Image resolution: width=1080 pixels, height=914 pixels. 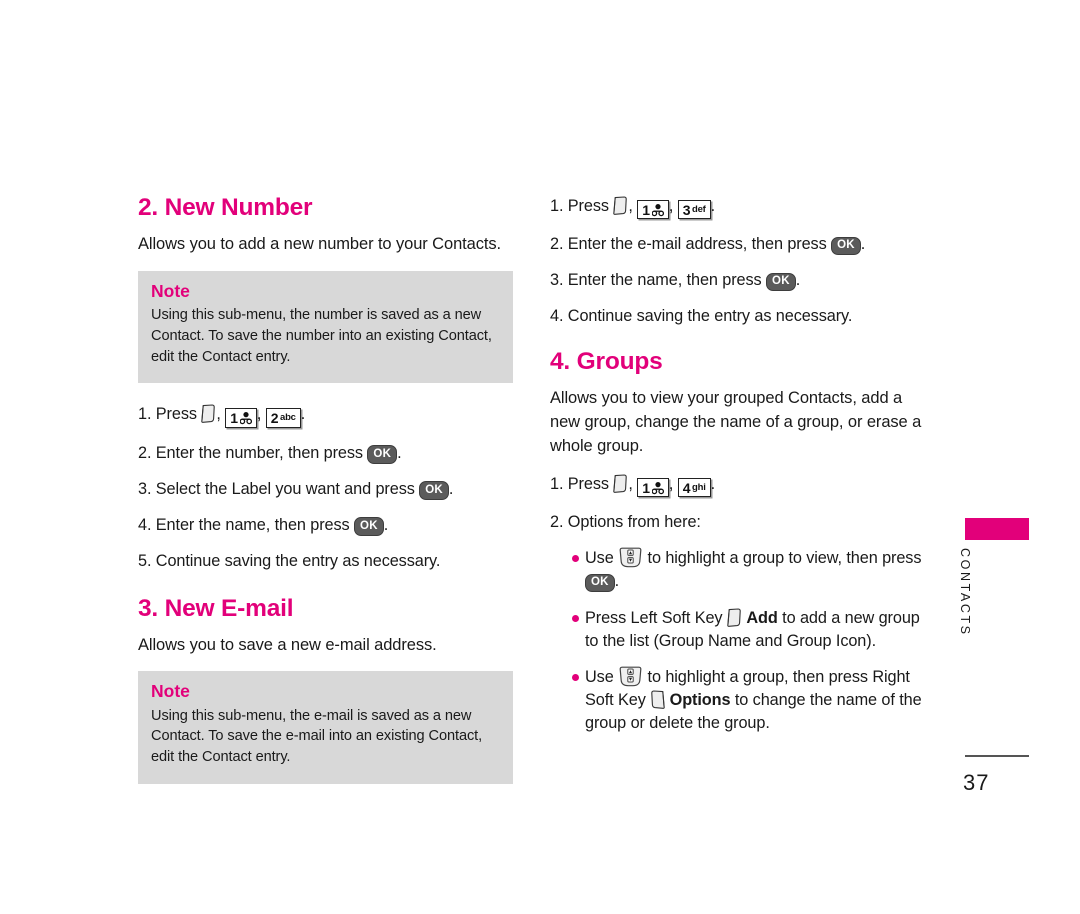 I want to click on key-digit: 3, so click(x=686, y=209).